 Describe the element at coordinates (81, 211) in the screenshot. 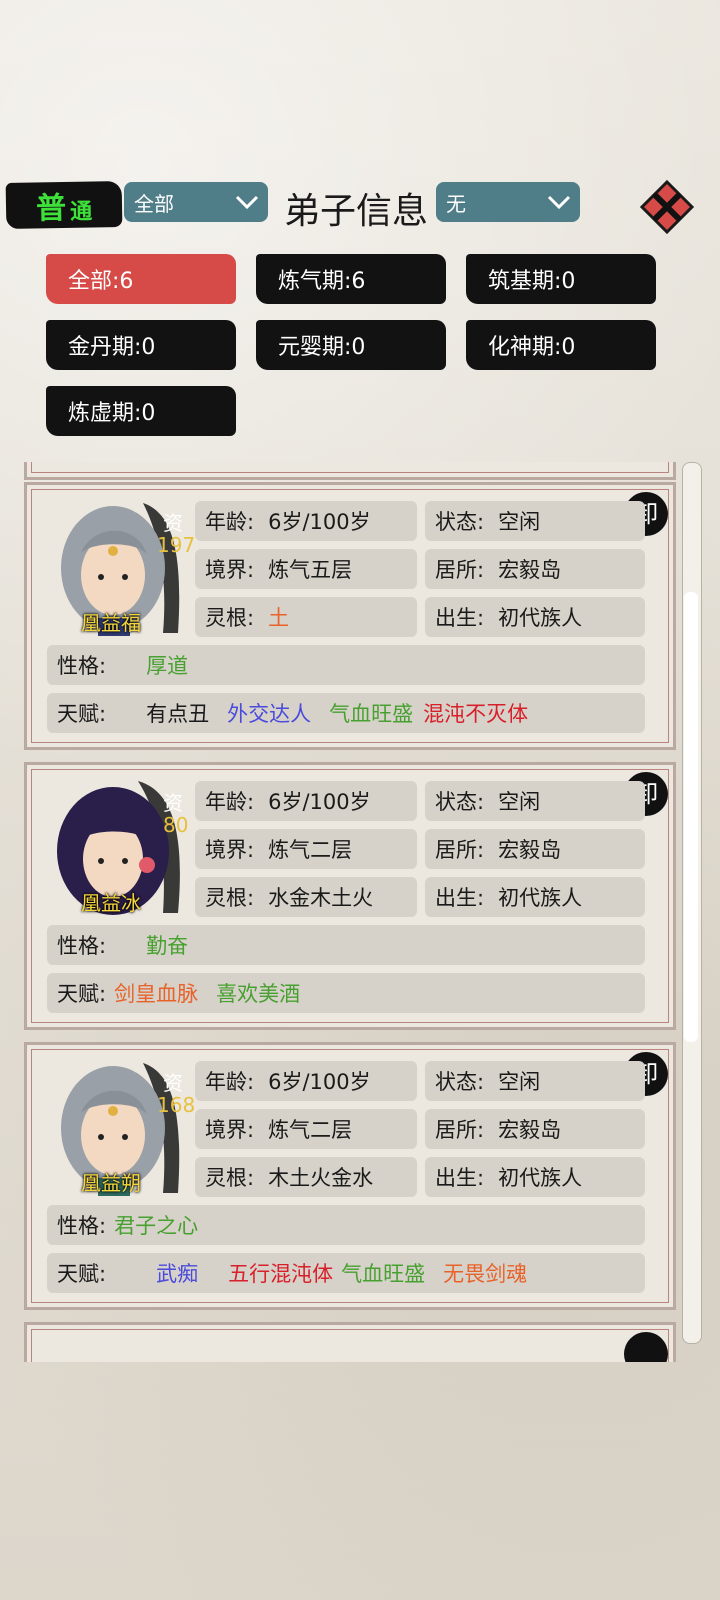

I see `mode-char-2: 通` at that location.